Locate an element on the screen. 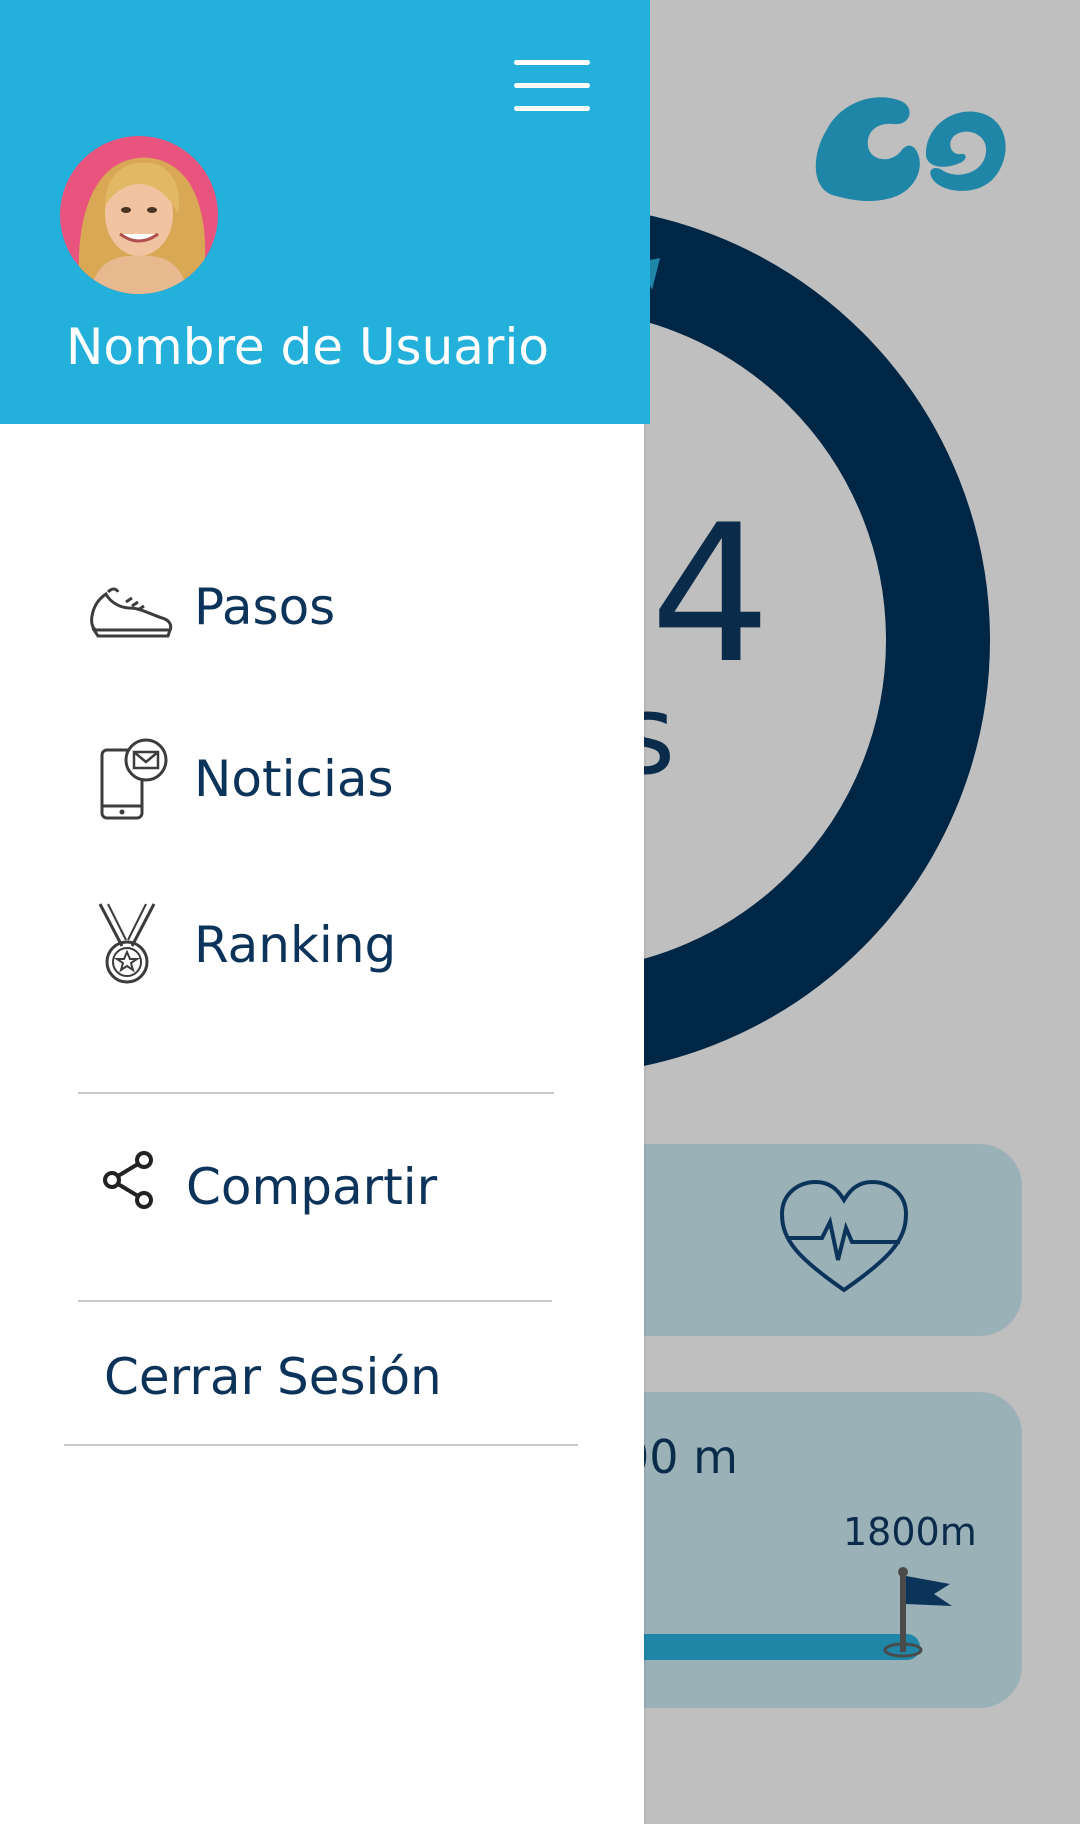 The width and height of the screenshot is (1080, 1824). logout-button: Cerrar Sesión is located at coordinates (273, 1377).